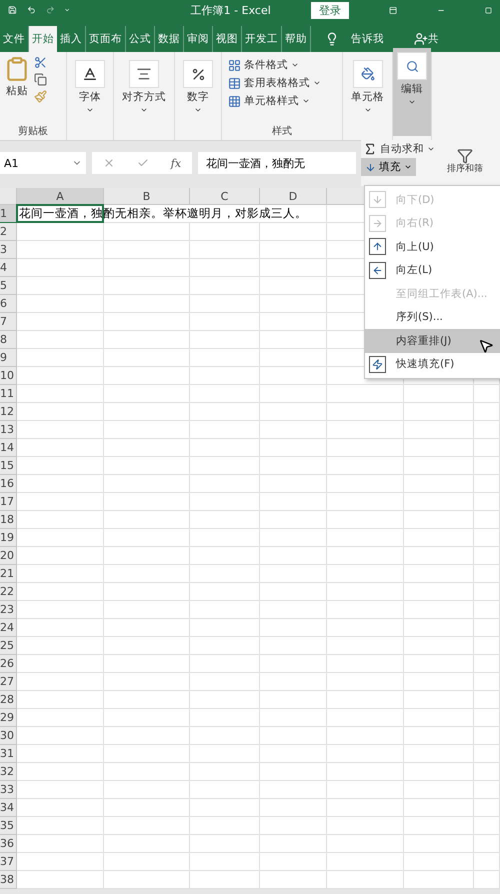 This screenshot has height=894, width=500. Describe the element at coordinates (33, 131) in the screenshot. I see `group-label: 剪贴板` at that location.